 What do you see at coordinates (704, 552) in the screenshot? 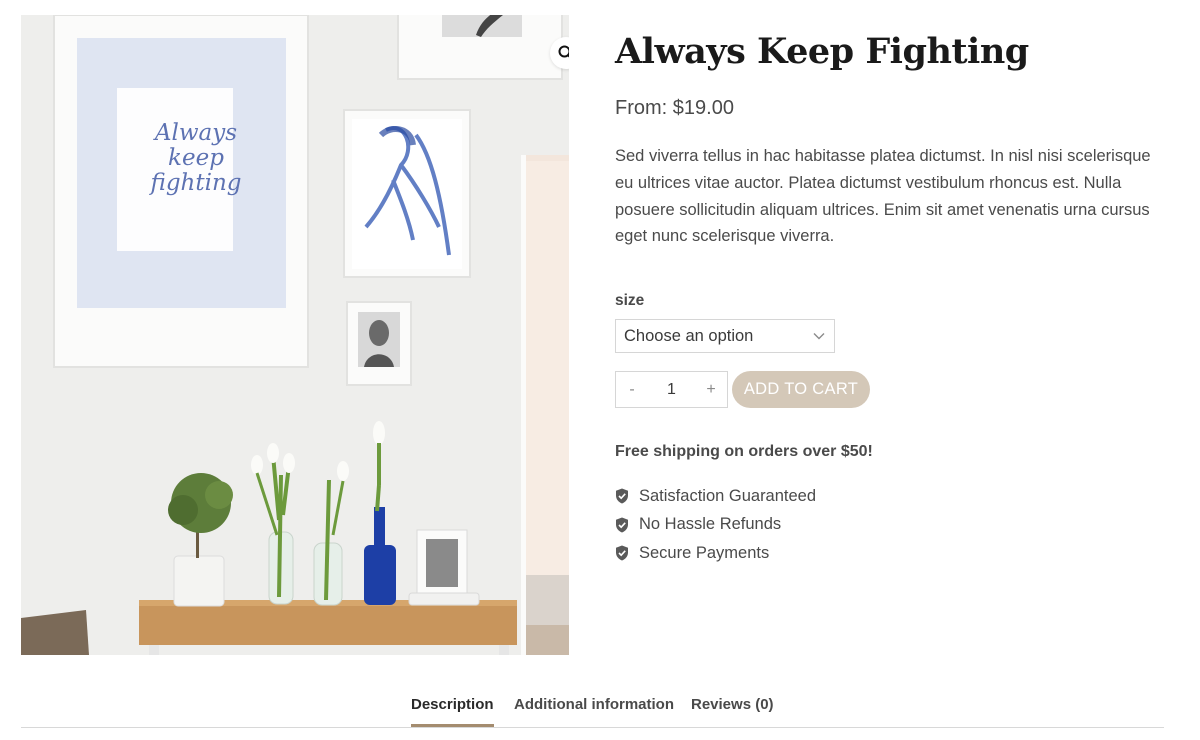
I see `benefit-label: Secure Payments` at bounding box center [704, 552].